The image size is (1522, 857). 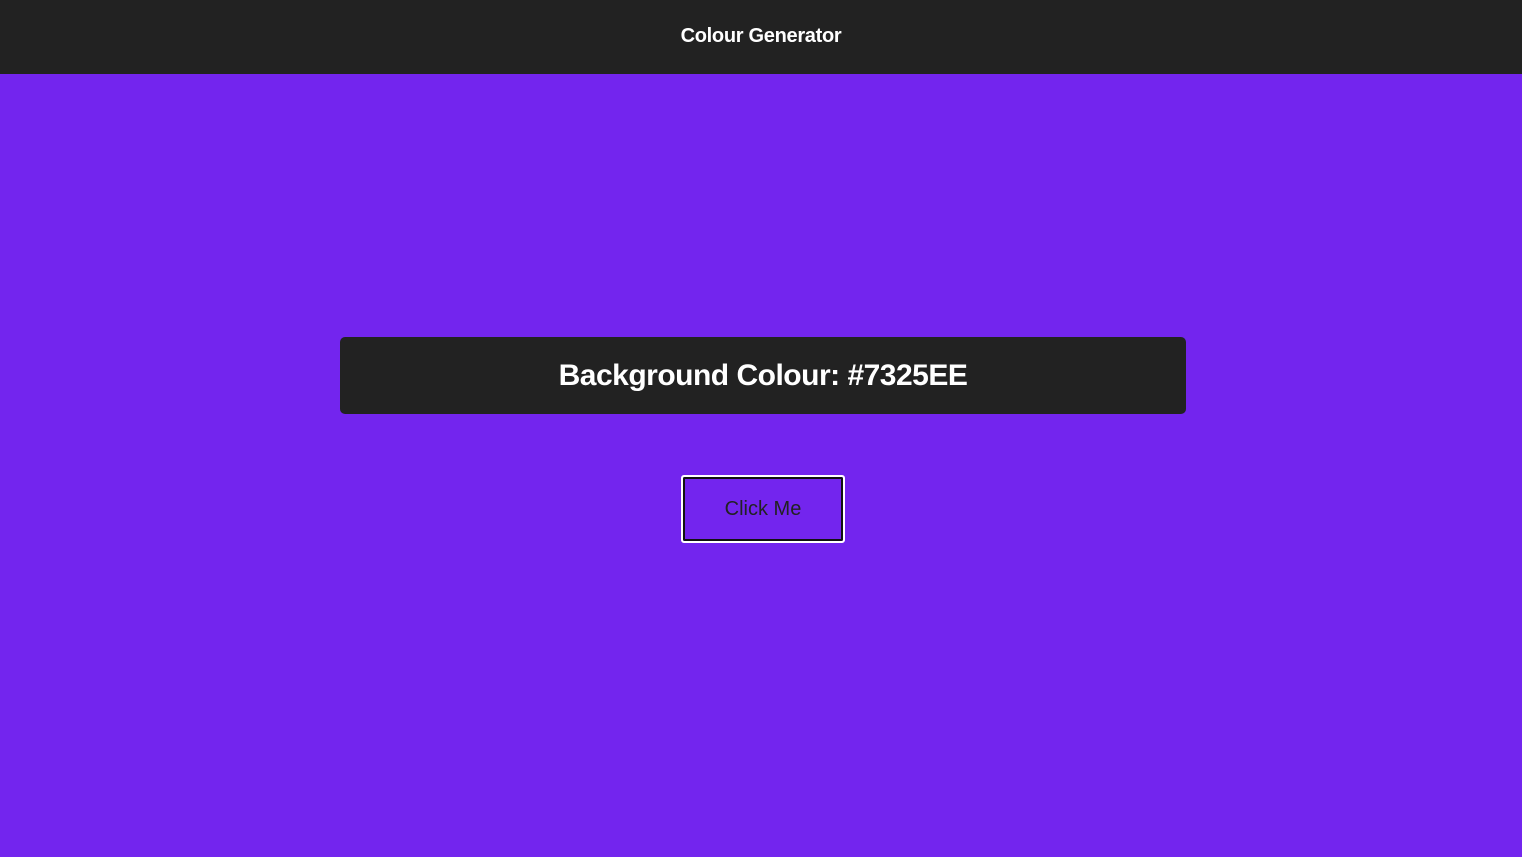 I want to click on app-title: Colour Generator, so click(x=761, y=35).